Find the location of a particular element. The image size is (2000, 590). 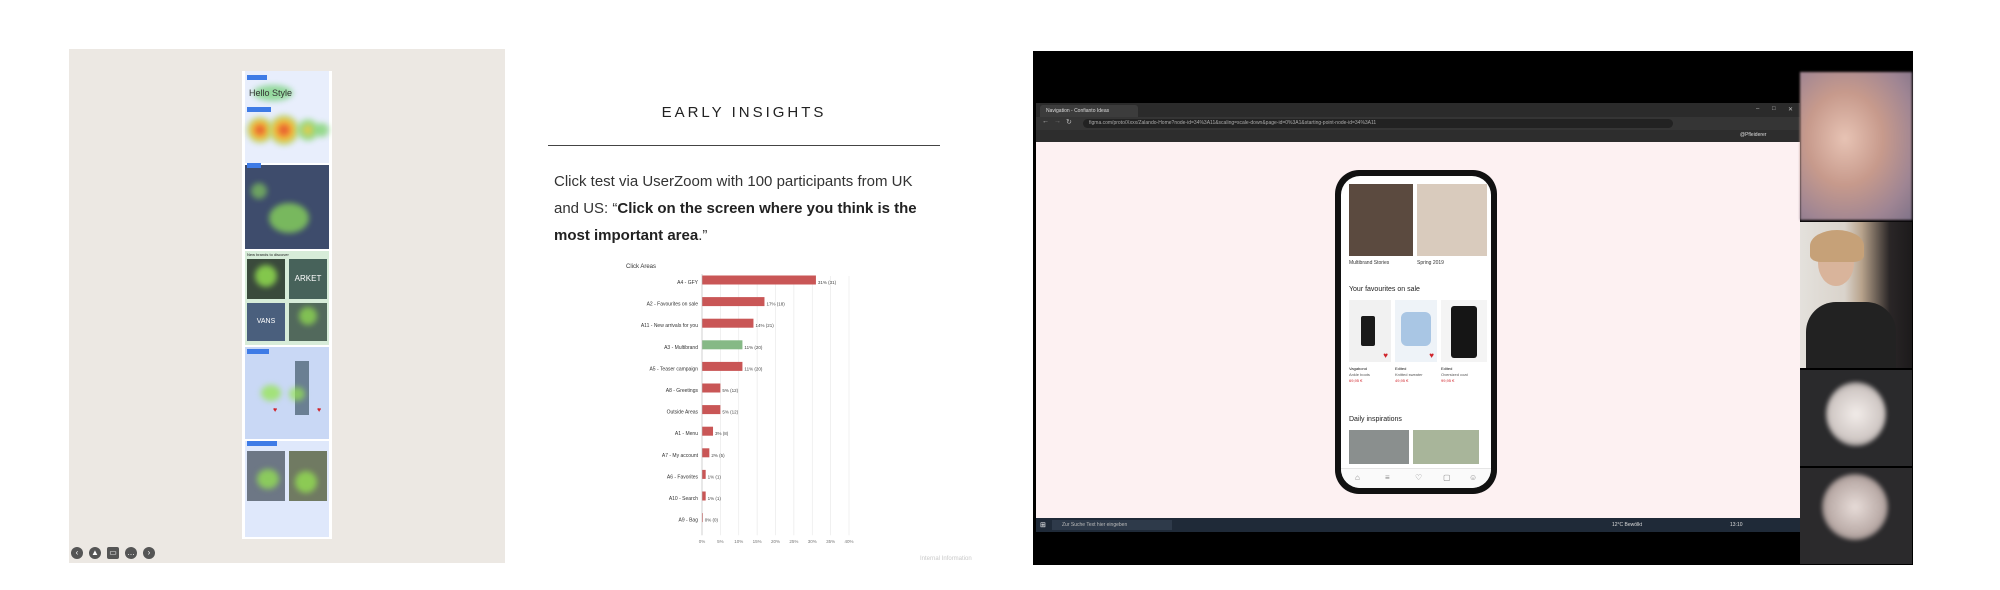

home-icon: ⌂ is located at coordinates (1357, 477).